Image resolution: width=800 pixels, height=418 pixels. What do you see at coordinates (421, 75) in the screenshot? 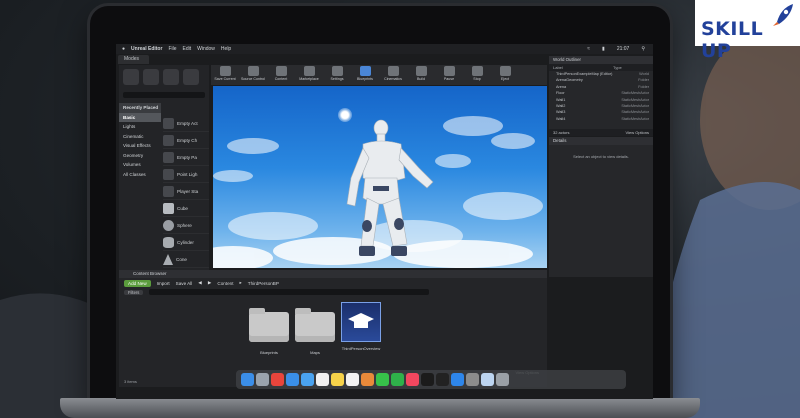
I see `toolbar-button-build: Build` at bounding box center [421, 75].